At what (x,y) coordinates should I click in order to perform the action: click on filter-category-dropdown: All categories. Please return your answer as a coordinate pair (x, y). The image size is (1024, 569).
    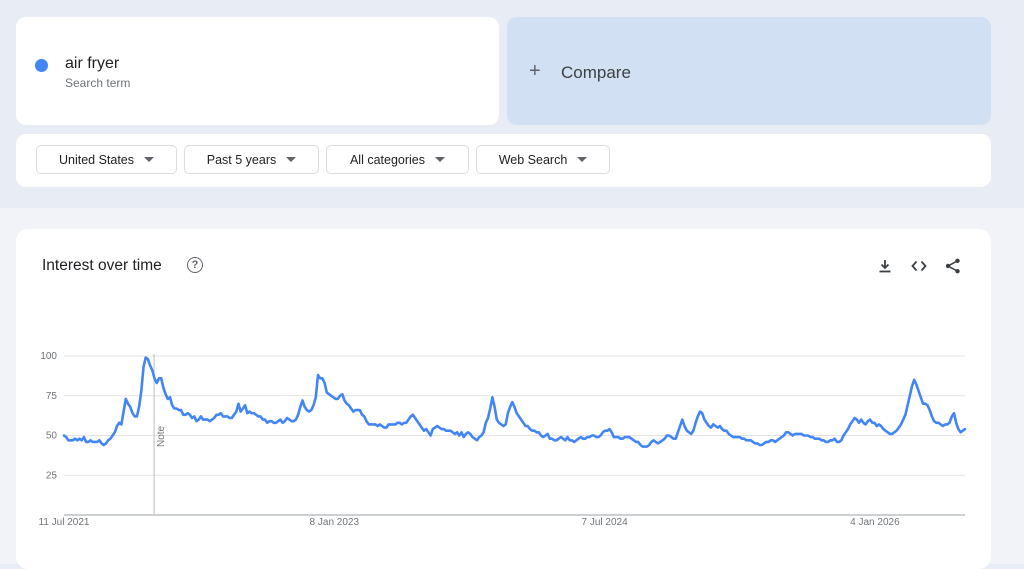
    Looking at the image, I should click on (397, 159).